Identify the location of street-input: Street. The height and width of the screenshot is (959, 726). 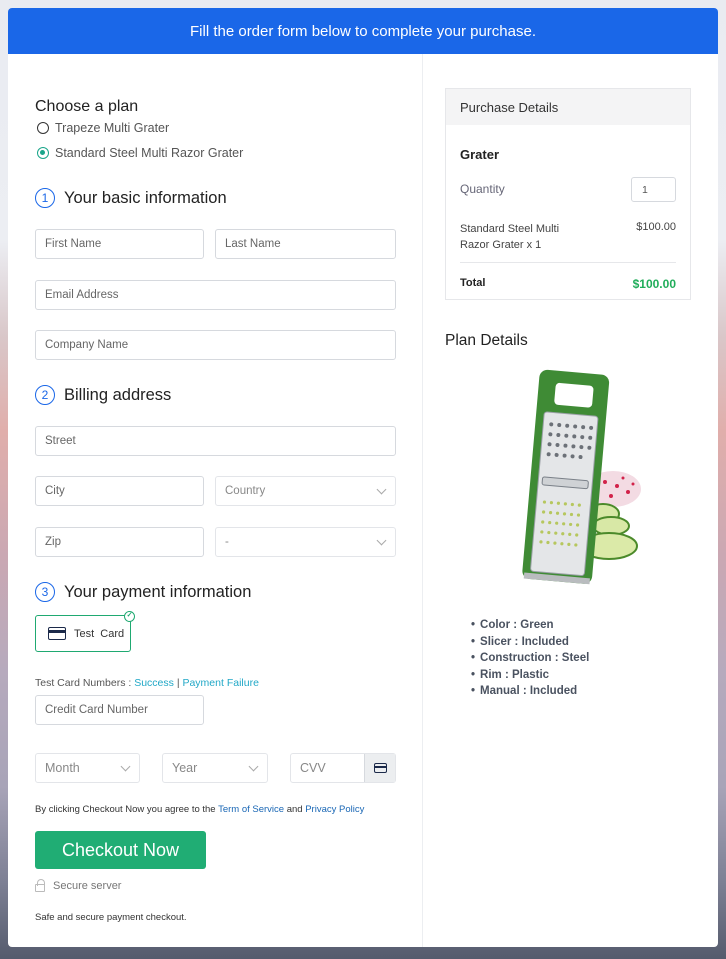
(215, 441).